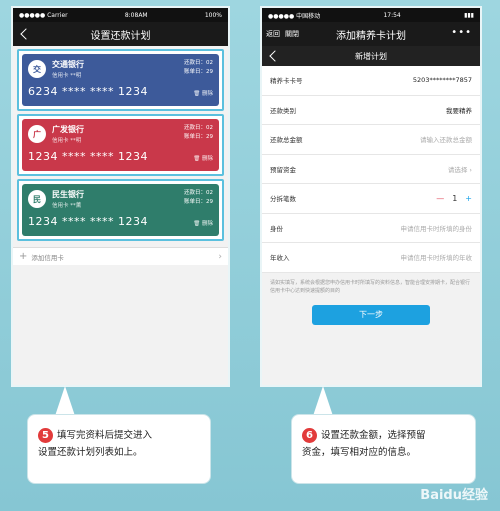  Describe the element at coordinates (294, 16) in the screenshot. I see `carrier-label: ●●●●● 中国移动` at that location.